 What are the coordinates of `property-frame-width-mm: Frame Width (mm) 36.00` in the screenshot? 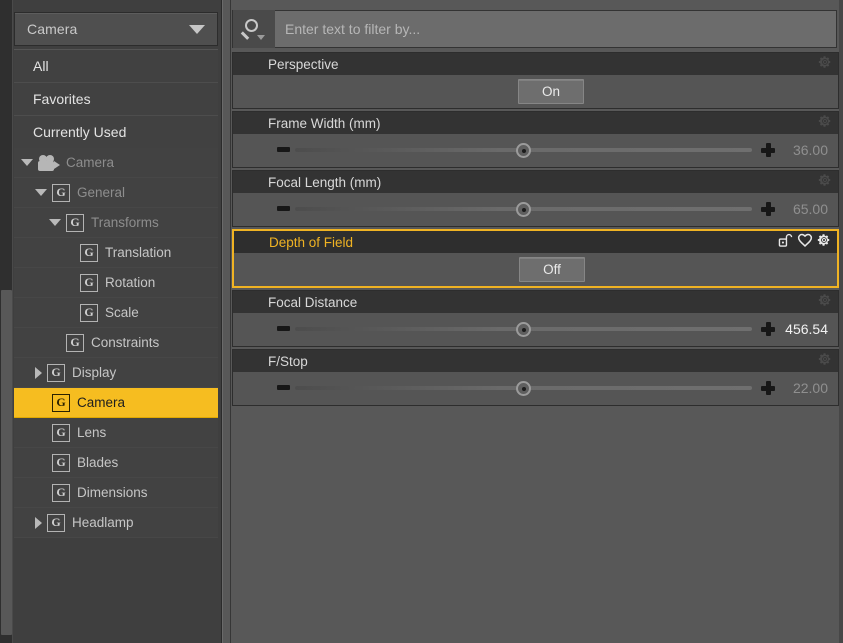 It's located at (535, 139).